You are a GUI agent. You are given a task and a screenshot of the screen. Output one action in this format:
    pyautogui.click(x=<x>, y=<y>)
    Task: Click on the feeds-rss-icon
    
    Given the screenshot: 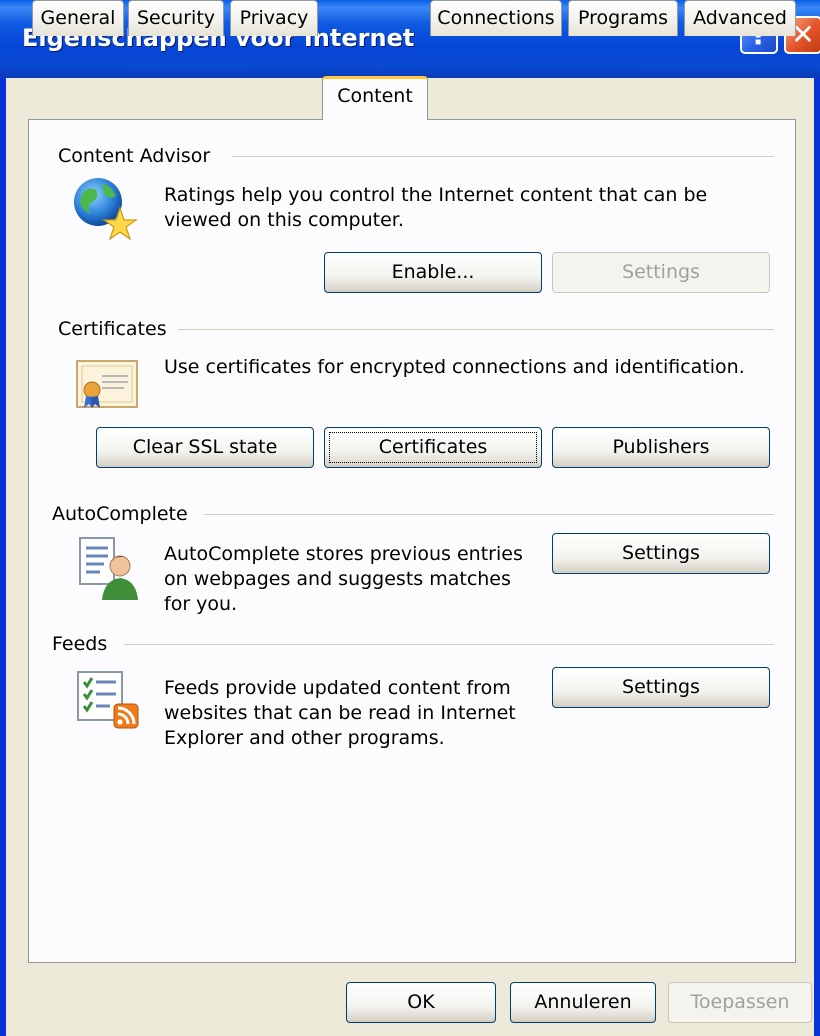 What is the action you would take?
    pyautogui.click(x=108, y=700)
    